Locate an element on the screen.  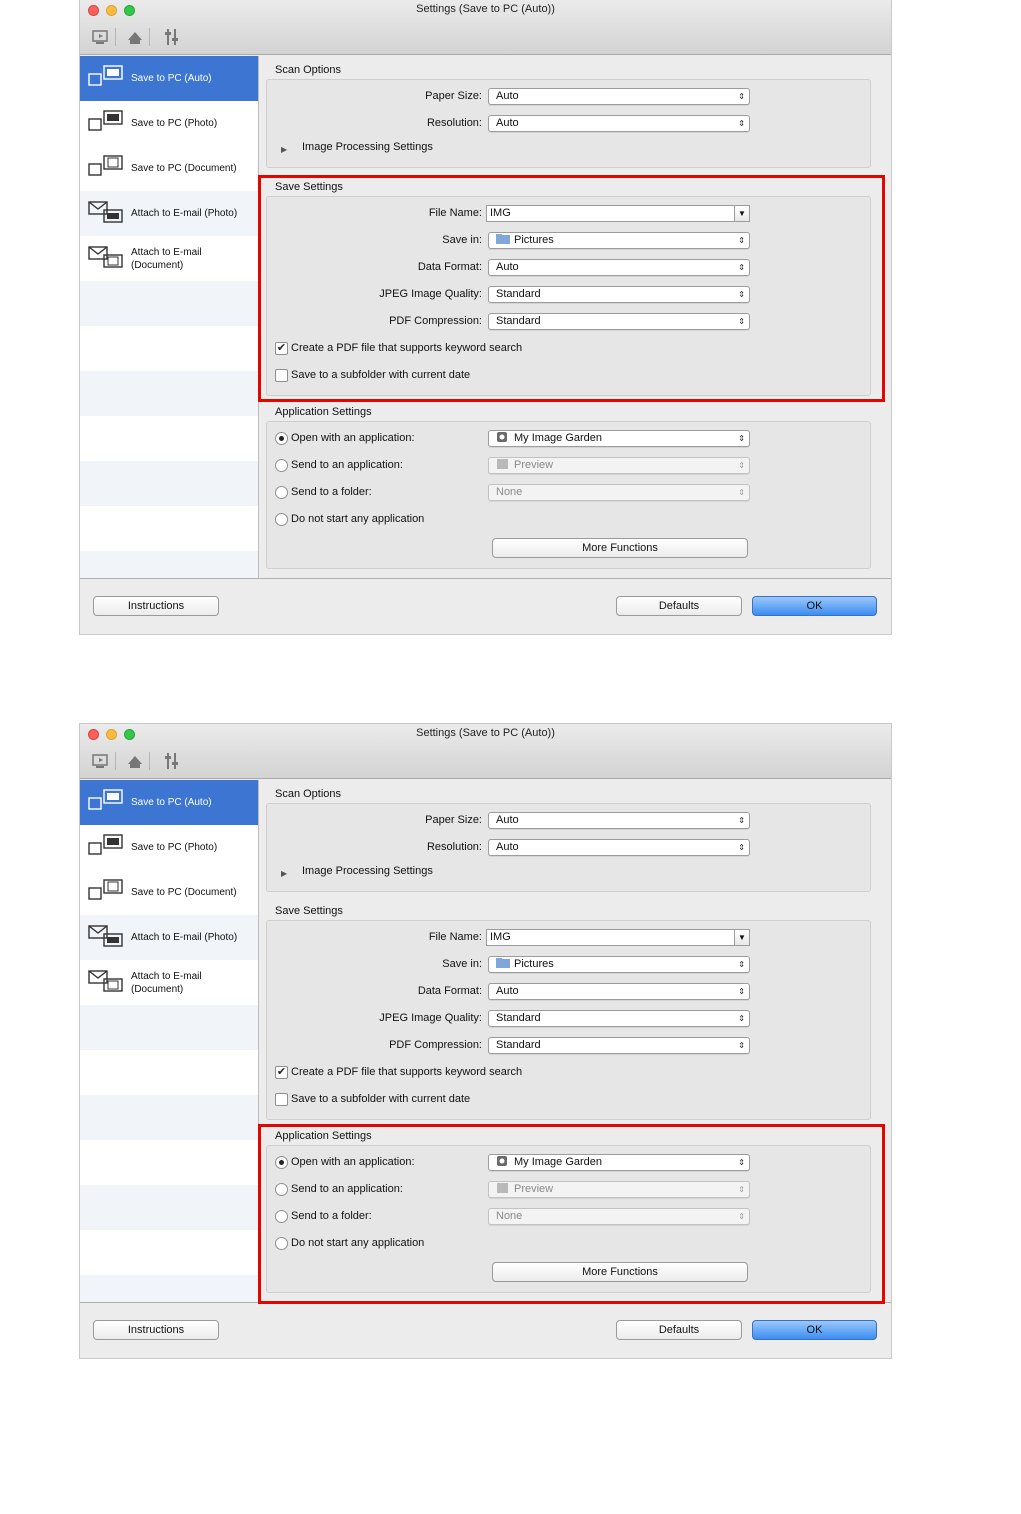
preview-app-icon is located at coordinates (502, 1188).